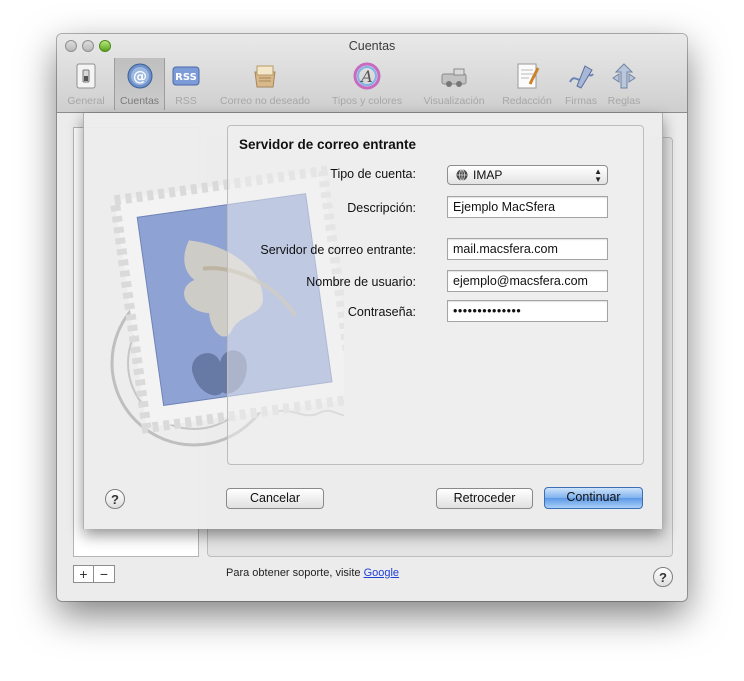 This screenshot has height=681, width=744. What do you see at coordinates (83, 574) in the screenshot?
I see `add-account-button: +` at bounding box center [83, 574].